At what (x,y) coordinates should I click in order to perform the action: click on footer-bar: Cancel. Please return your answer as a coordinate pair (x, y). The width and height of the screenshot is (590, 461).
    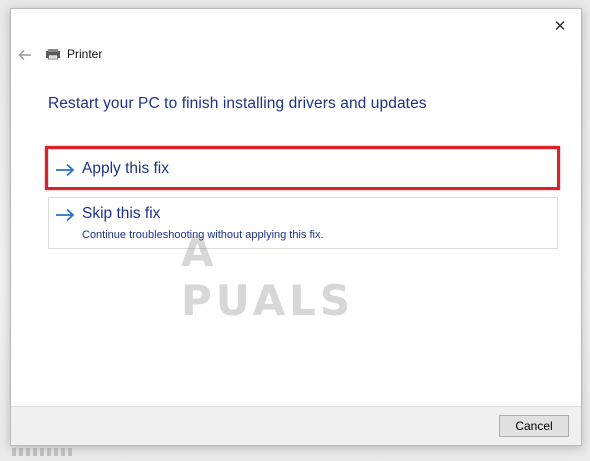
    Looking at the image, I should click on (296, 425).